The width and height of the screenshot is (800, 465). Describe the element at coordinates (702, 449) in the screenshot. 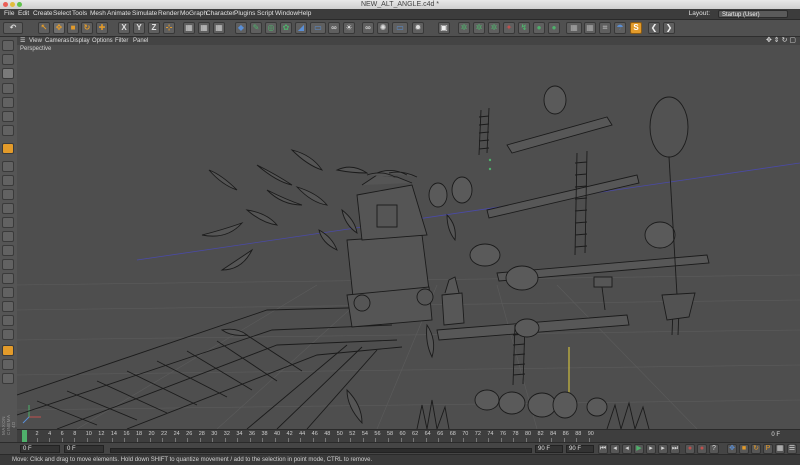

I see `autokey-icon: ●` at that location.